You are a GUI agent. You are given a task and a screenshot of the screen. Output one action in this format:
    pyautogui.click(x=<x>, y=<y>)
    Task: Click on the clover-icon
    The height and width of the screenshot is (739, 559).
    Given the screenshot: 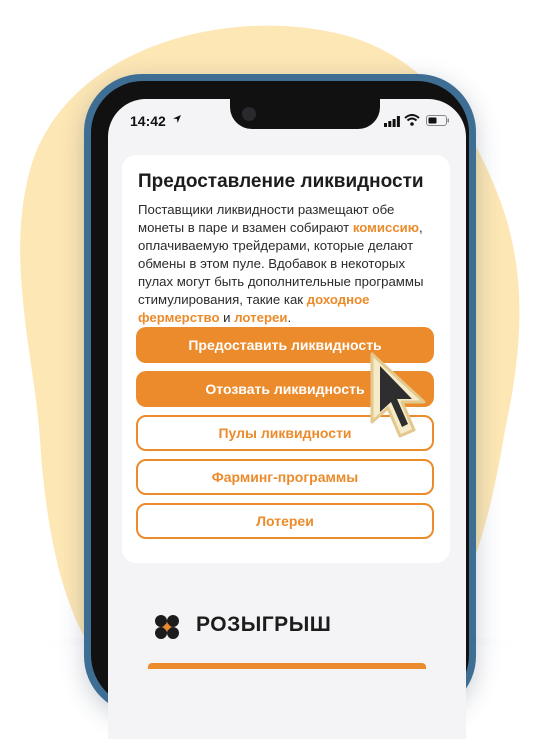 What is the action you would take?
    pyautogui.click(x=167, y=627)
    